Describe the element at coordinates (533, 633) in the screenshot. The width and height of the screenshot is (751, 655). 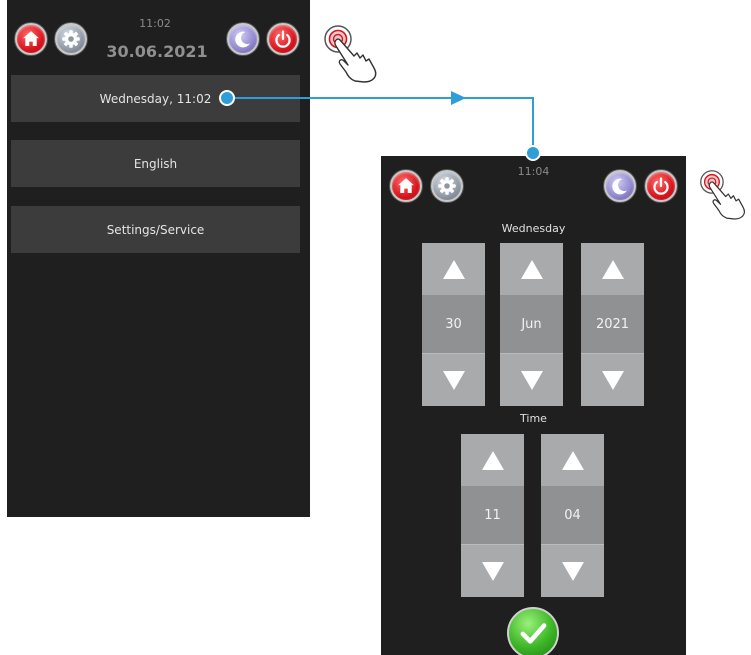
I see `checkmark-icon` at that location.